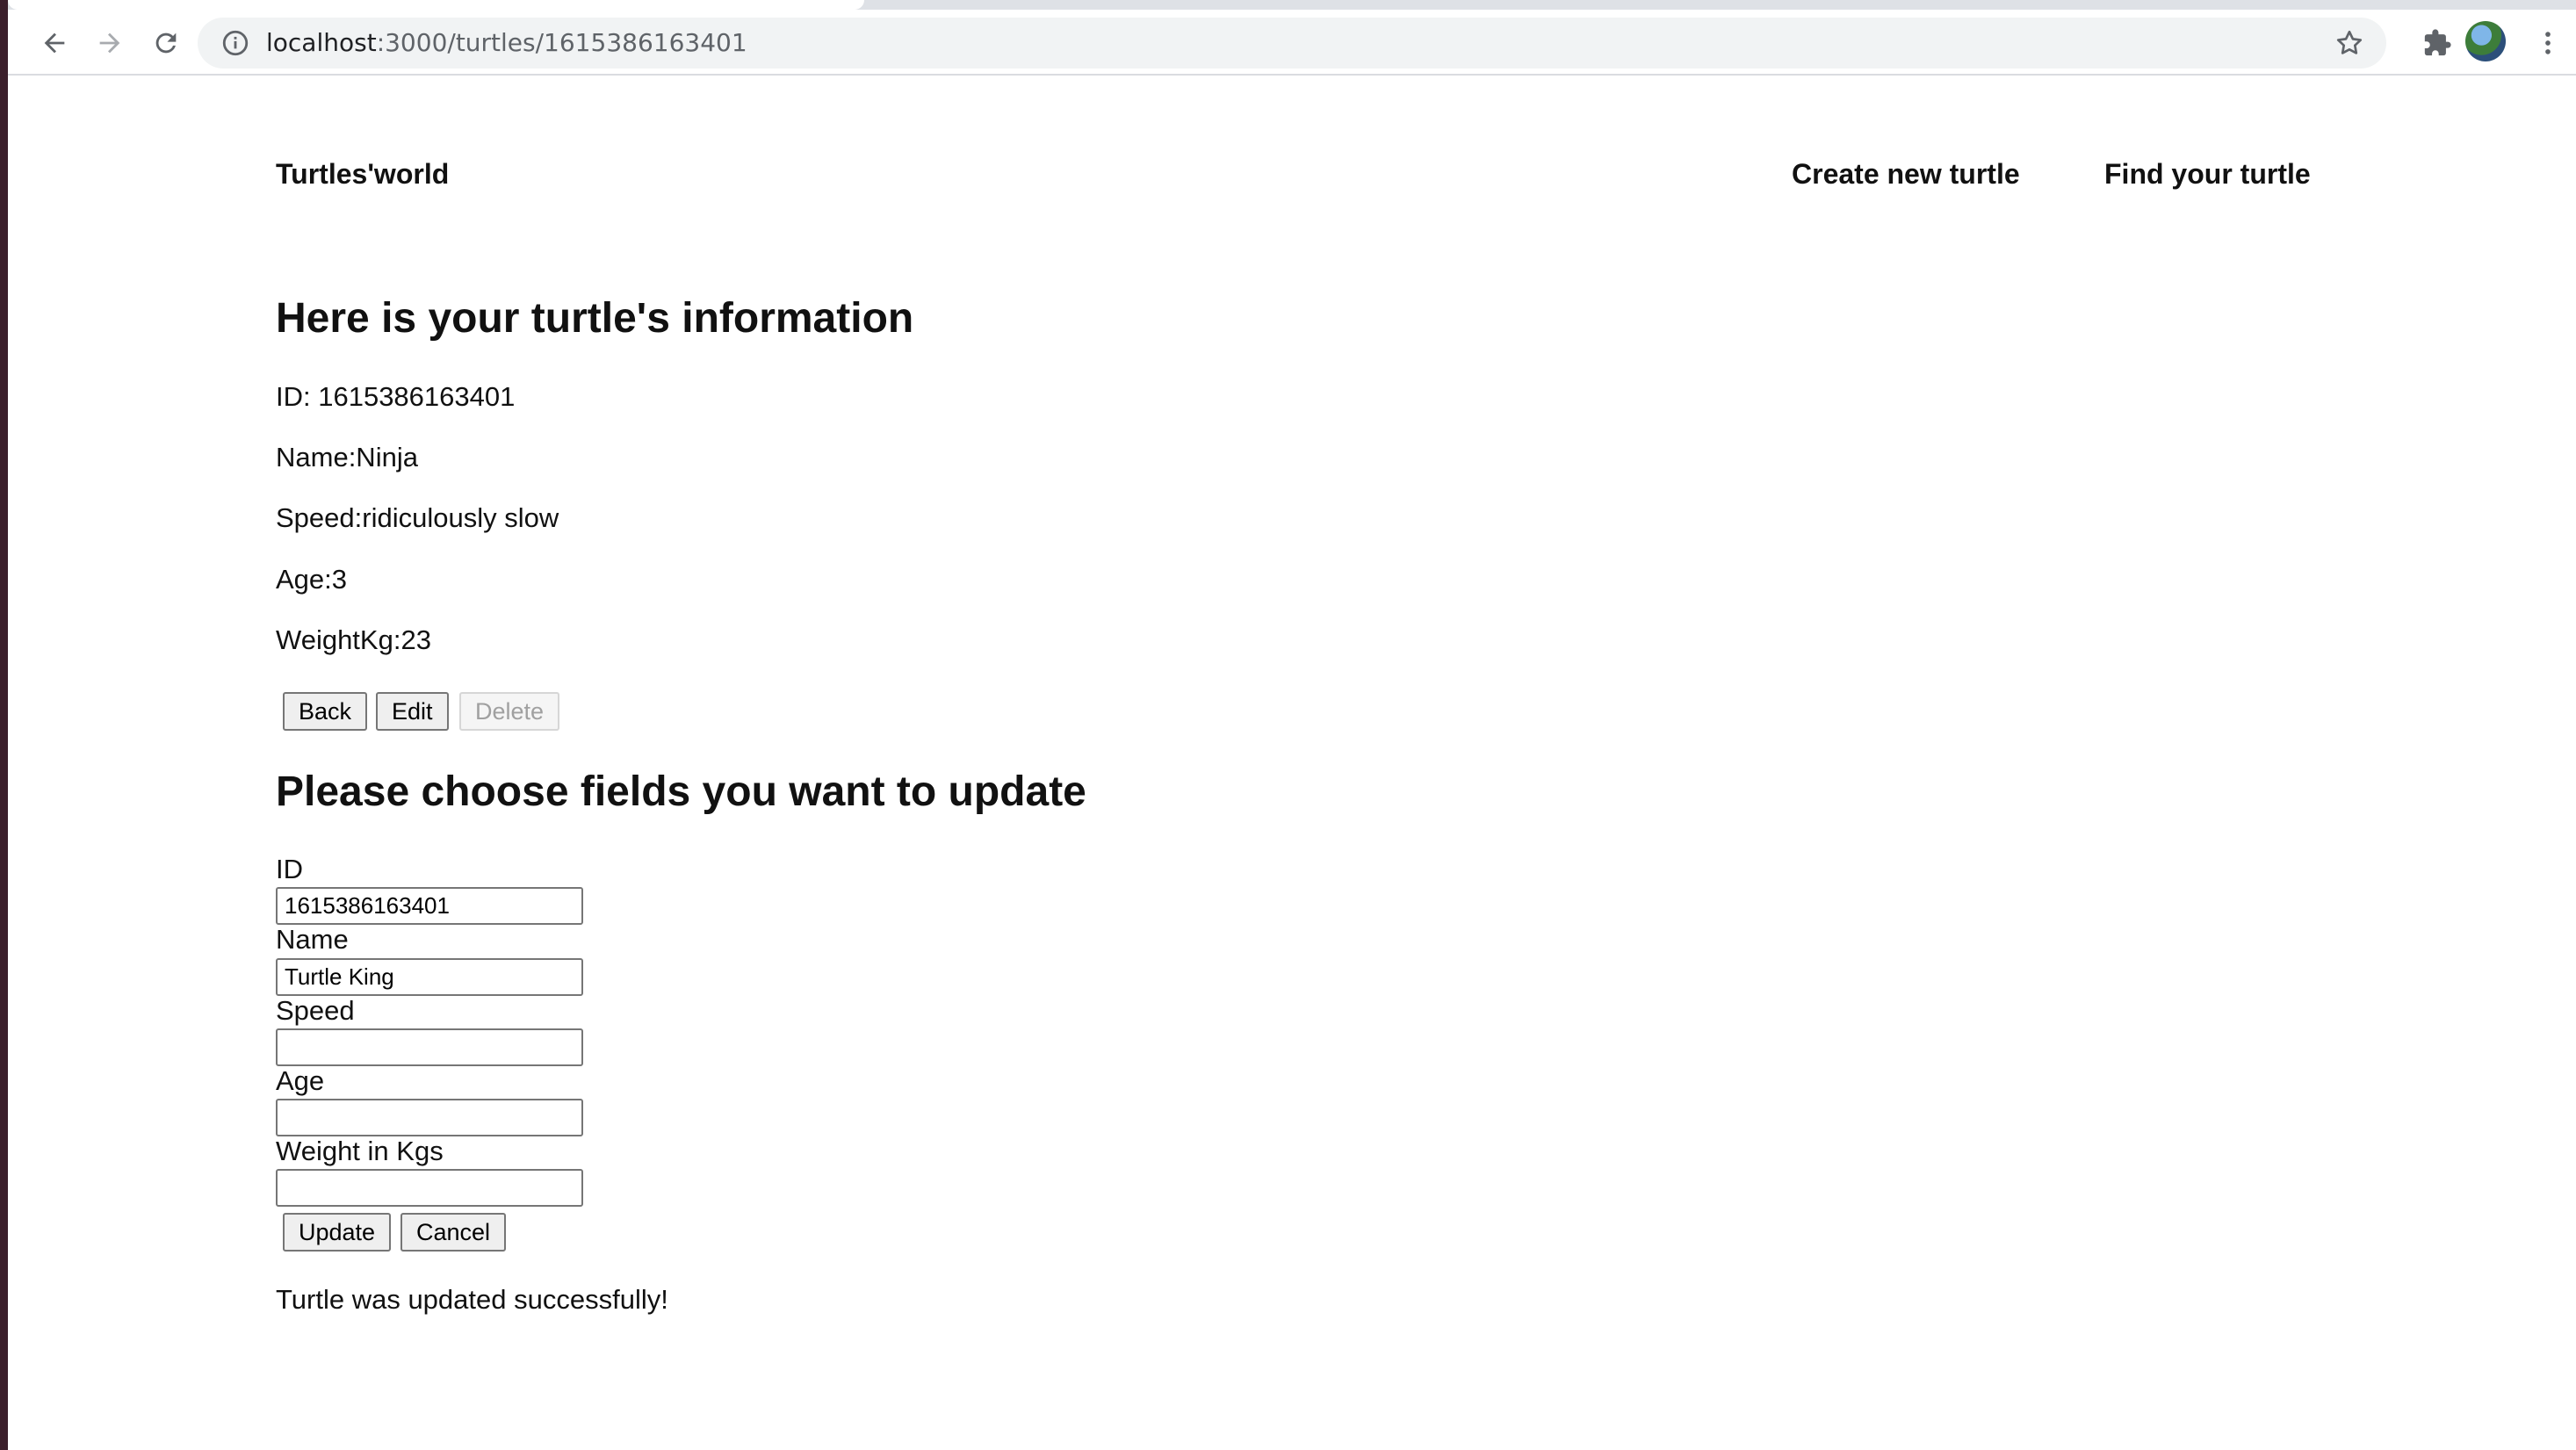  Describe the element at coordinates (509, 712) in the screenshot. I see `delete-button: Delete` at that location.